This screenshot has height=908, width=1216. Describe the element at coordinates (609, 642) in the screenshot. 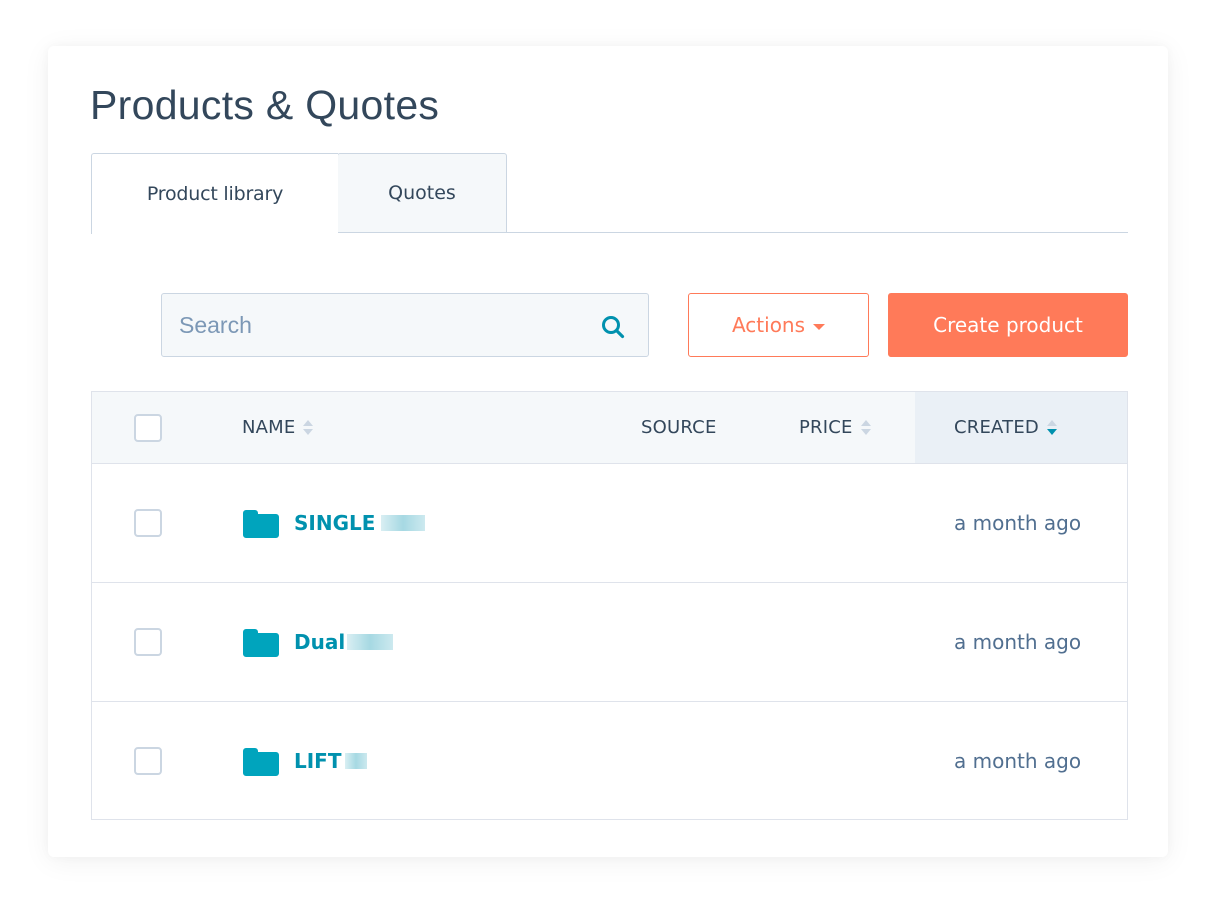

I see `table-row: Dual a month ago` at that location.